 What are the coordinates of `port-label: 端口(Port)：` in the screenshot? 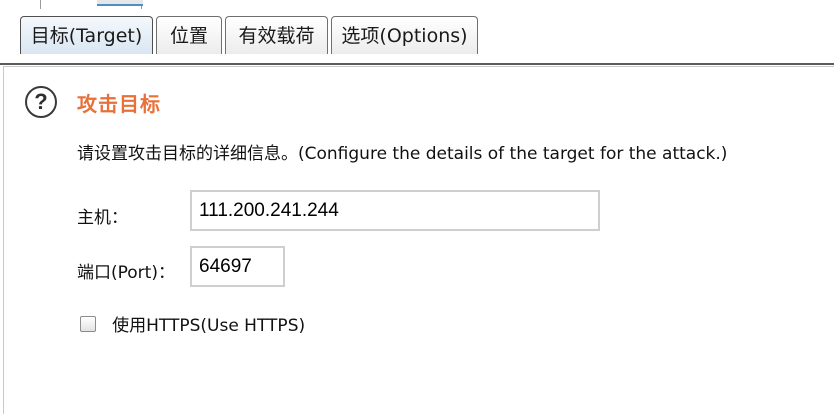 It's located at (126, 273).